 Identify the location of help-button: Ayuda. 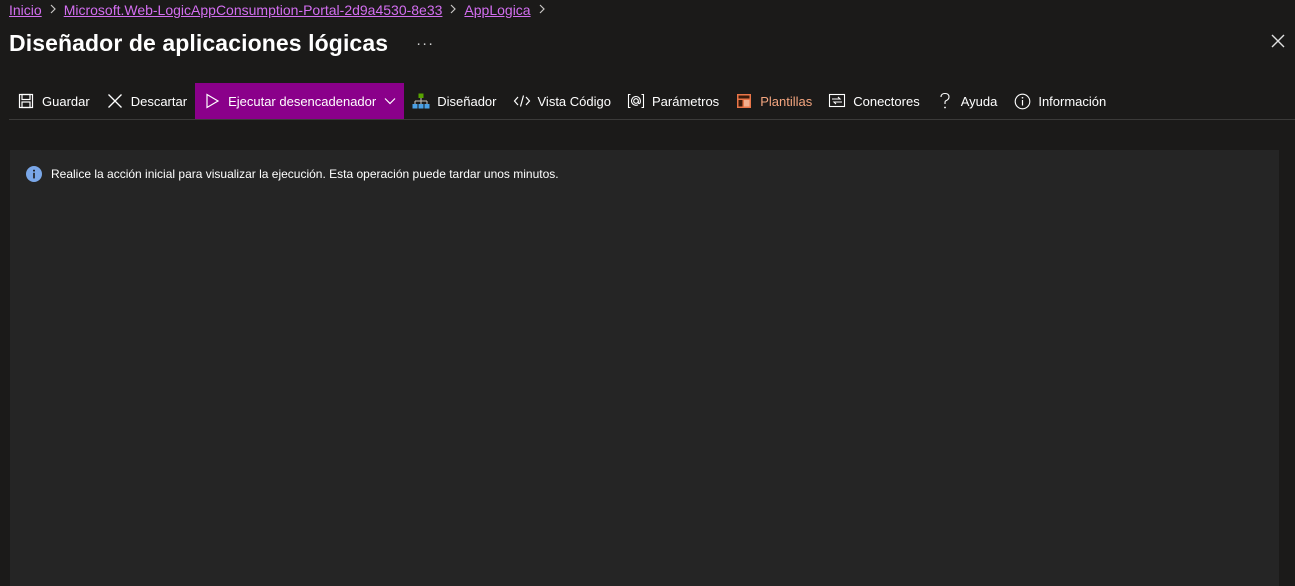
(967, 101).